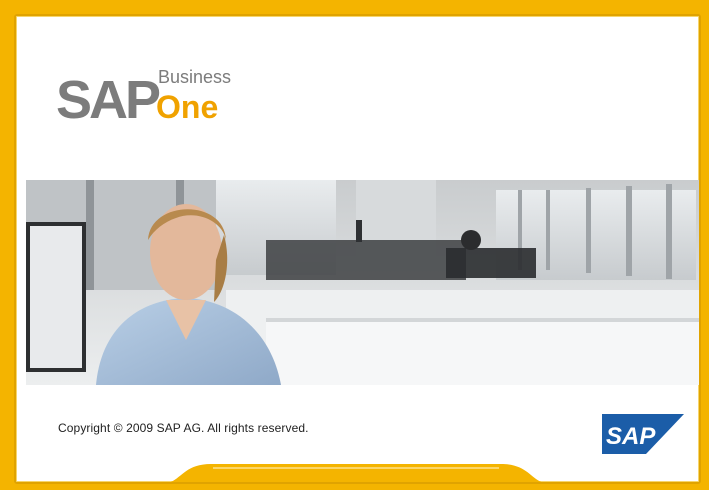 This screenshot has height=490, width=709. I want to click on sap-corner-logo: SAP, so click(643, 434).